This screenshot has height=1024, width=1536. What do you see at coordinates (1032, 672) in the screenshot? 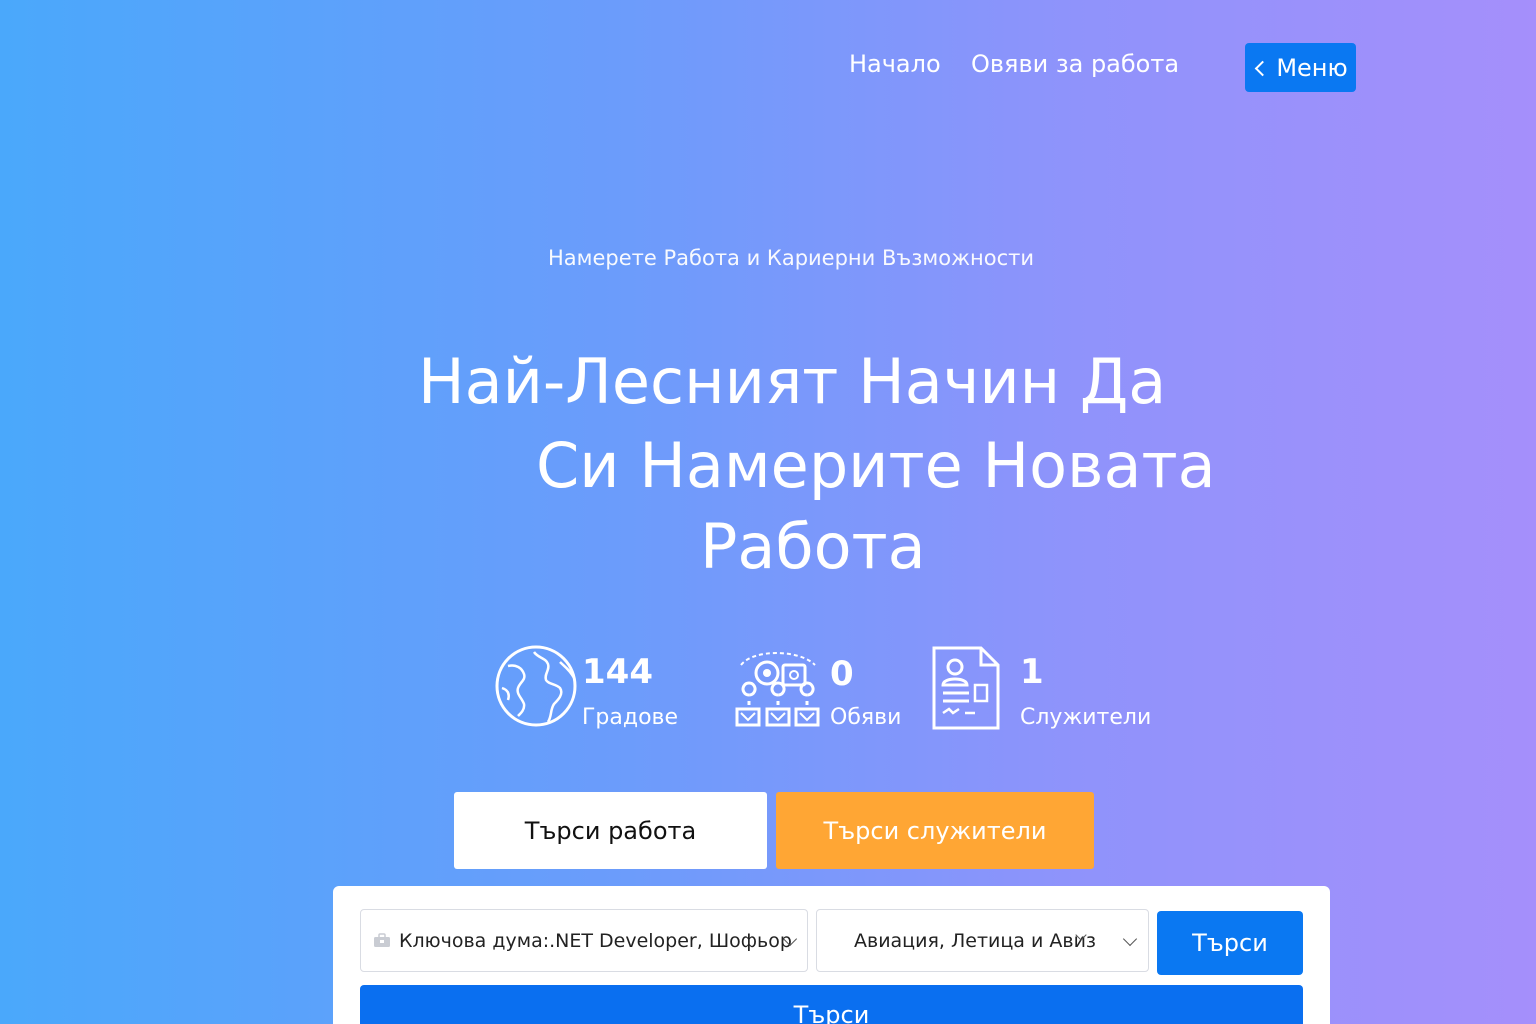
I see `stat-employees-value: 1` at bounding box center [1032, 672].